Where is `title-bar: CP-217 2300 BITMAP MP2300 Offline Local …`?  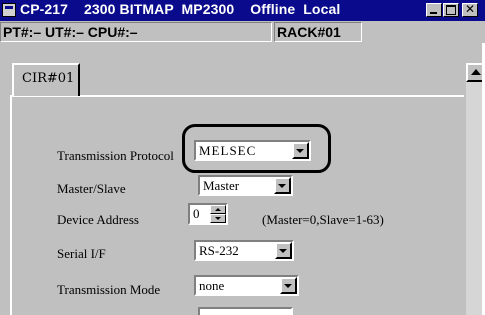 title-bar: CP-217 2300 BITMAP MP2300 Offline Local … is located at coordinates (242, 10).